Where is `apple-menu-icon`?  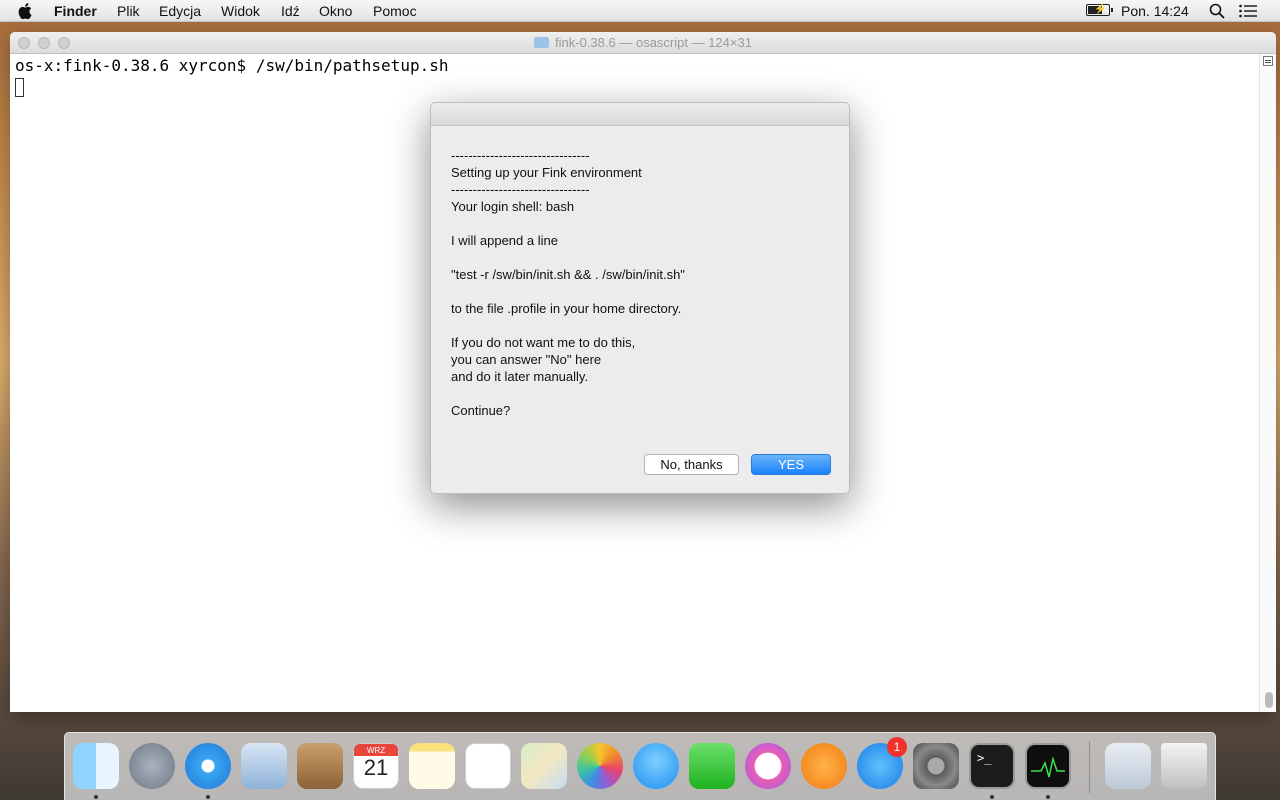 apple-menu-icon is located at coordinates (26, 11).